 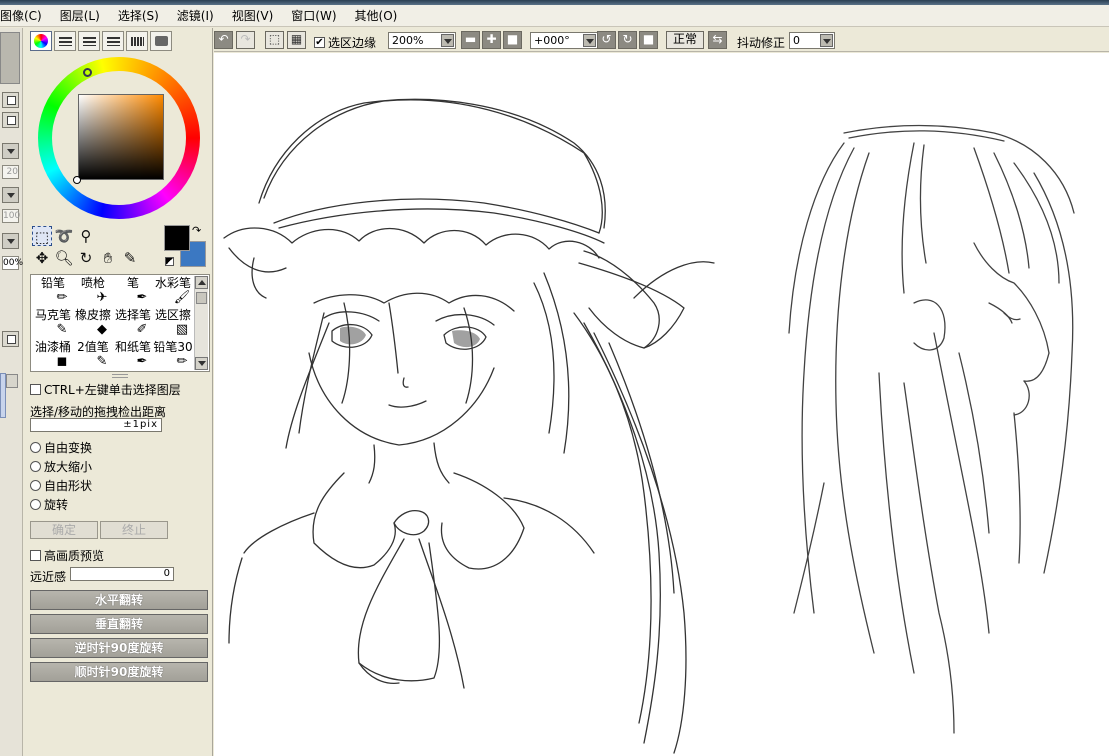 I want to click on free-transform-radio, so click(x=35, y=447).